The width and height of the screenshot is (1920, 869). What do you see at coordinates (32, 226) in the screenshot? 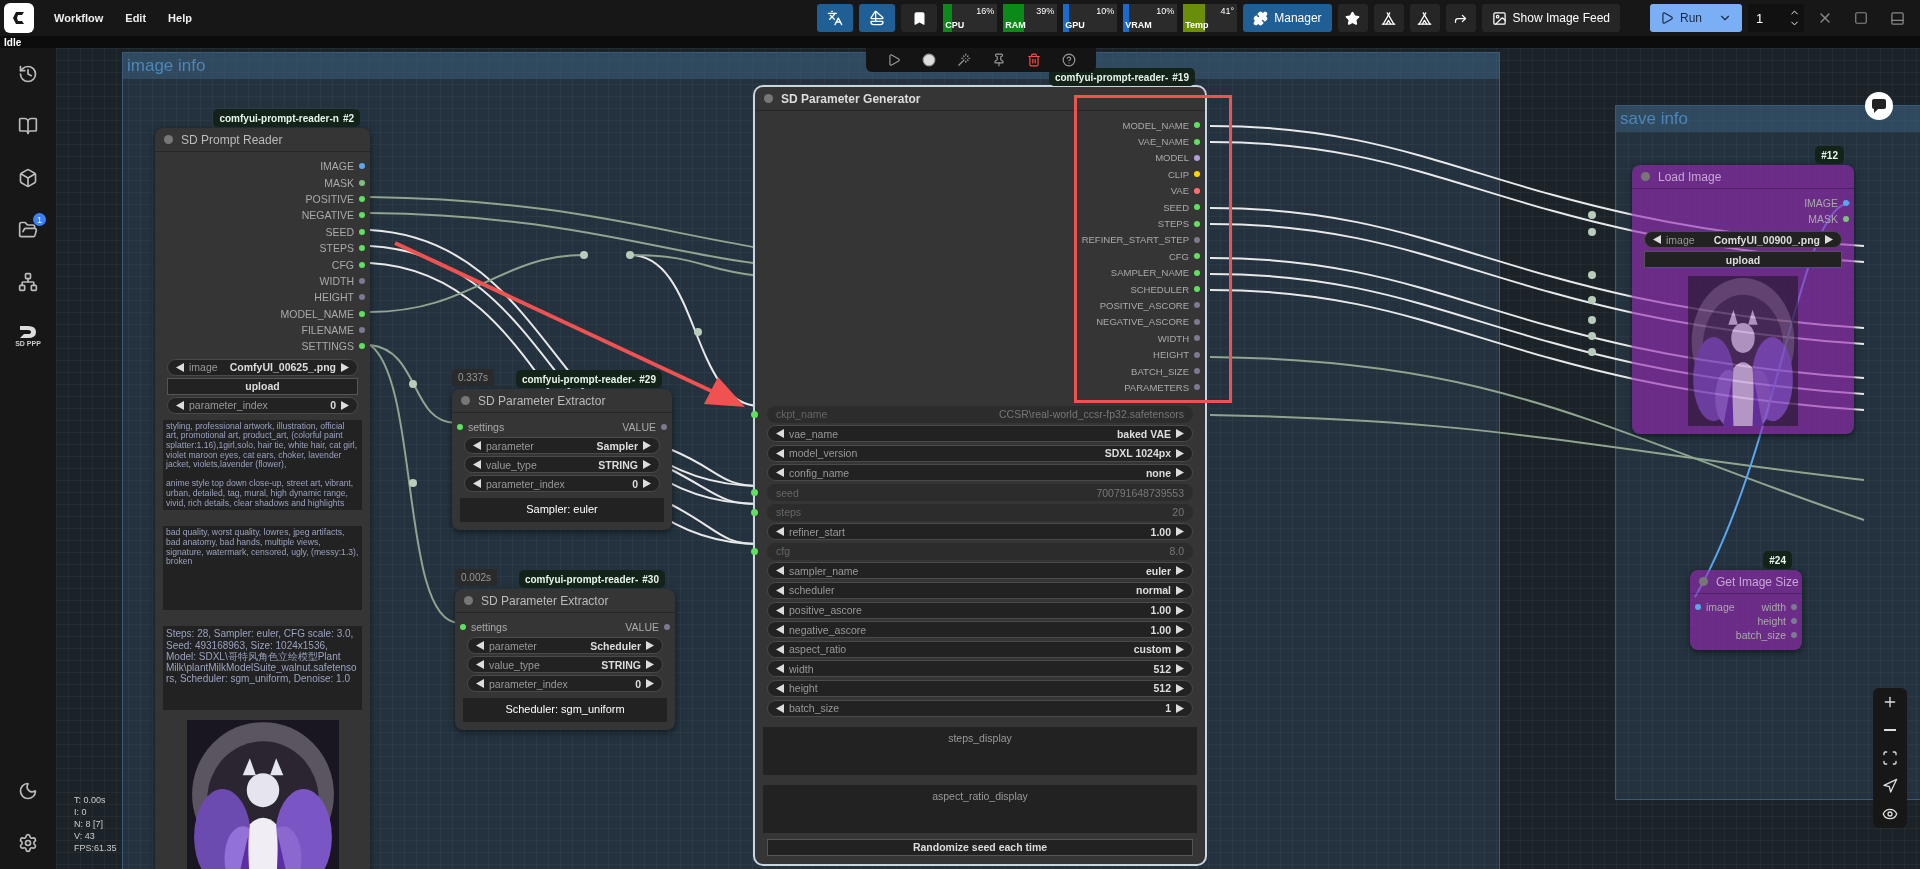
I see `sidebar-button: 1` at bounding box center [32, 226].